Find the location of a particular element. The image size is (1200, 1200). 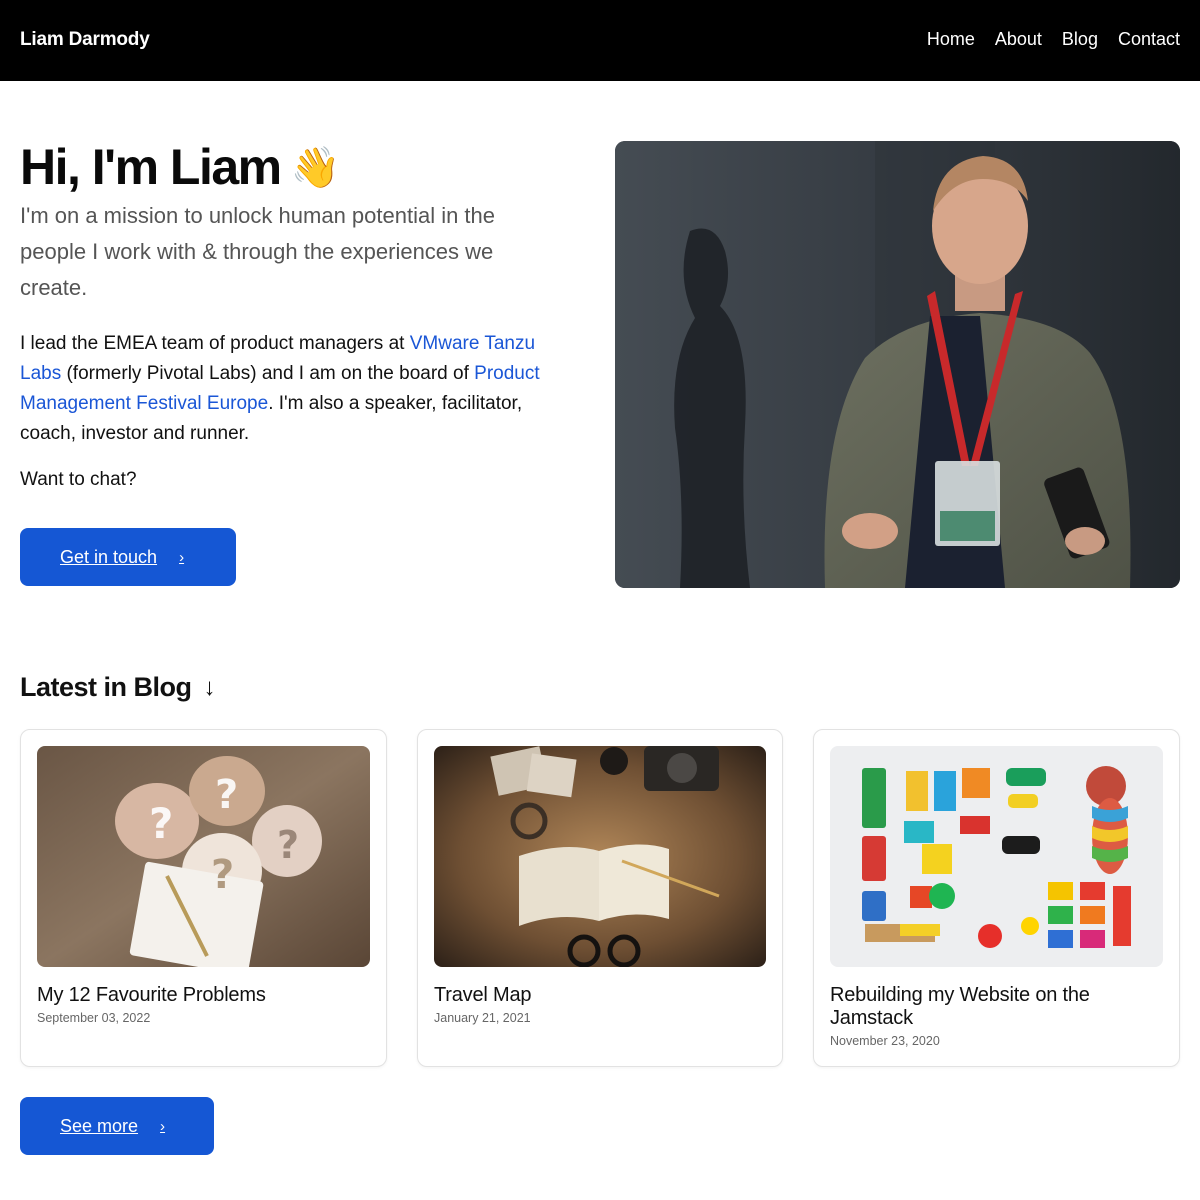

see-more-button: See more › is located at coordinates (117, 1126).